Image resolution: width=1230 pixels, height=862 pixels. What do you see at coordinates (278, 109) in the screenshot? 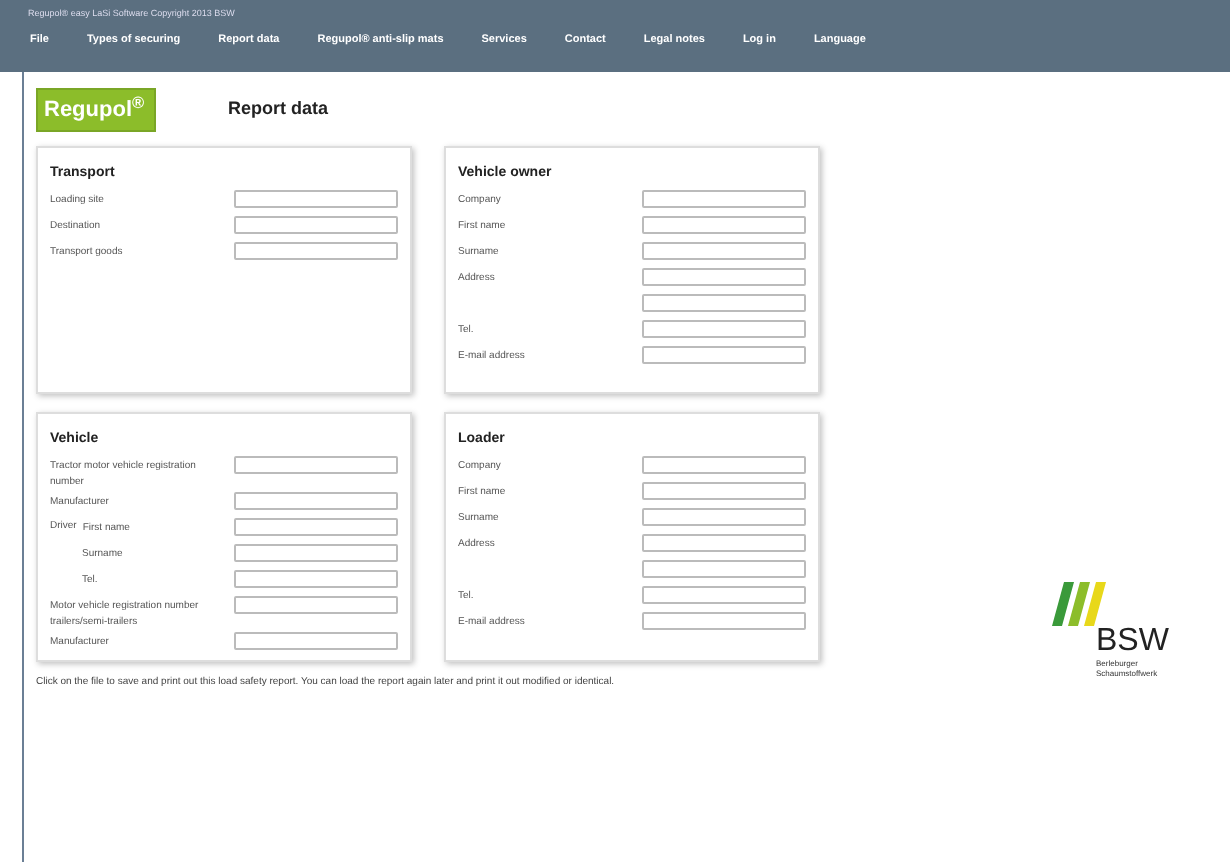
I see `page-title: Report data` at bounding box center [278, 109].